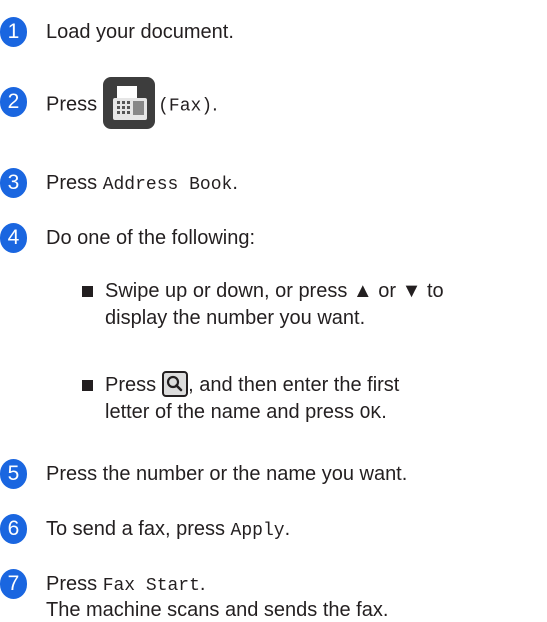 The width and height of the screenshot is (547, 622). I want to click on fax-icon, so click(129, 103).